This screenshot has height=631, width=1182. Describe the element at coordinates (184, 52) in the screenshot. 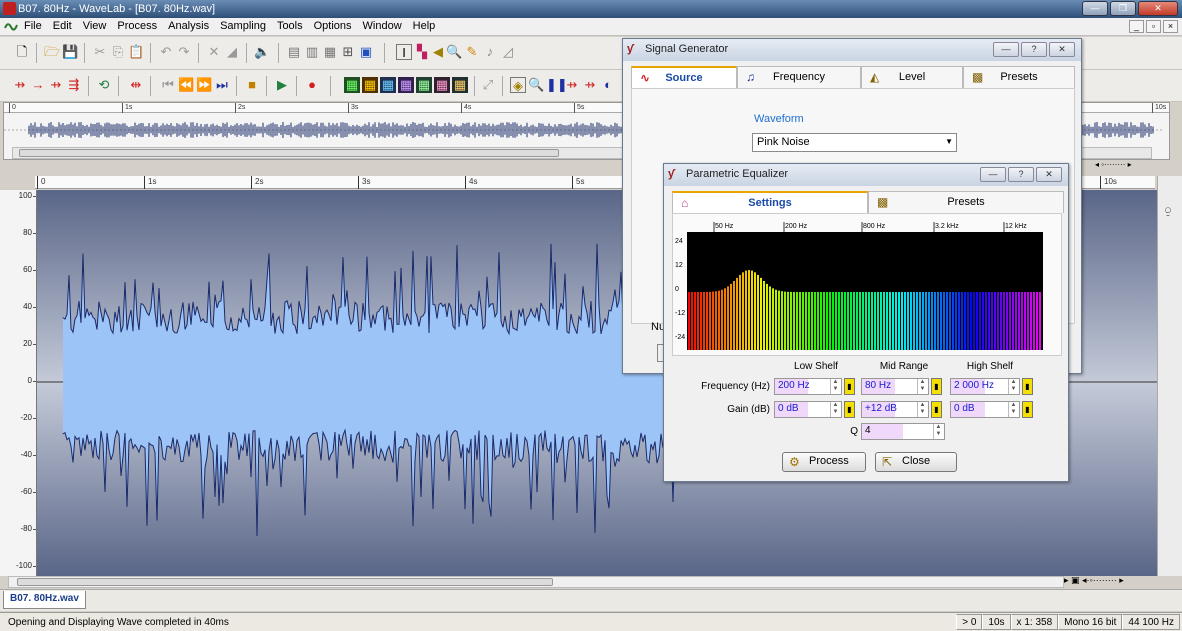

I see `redo-icon: ↷` at that location.